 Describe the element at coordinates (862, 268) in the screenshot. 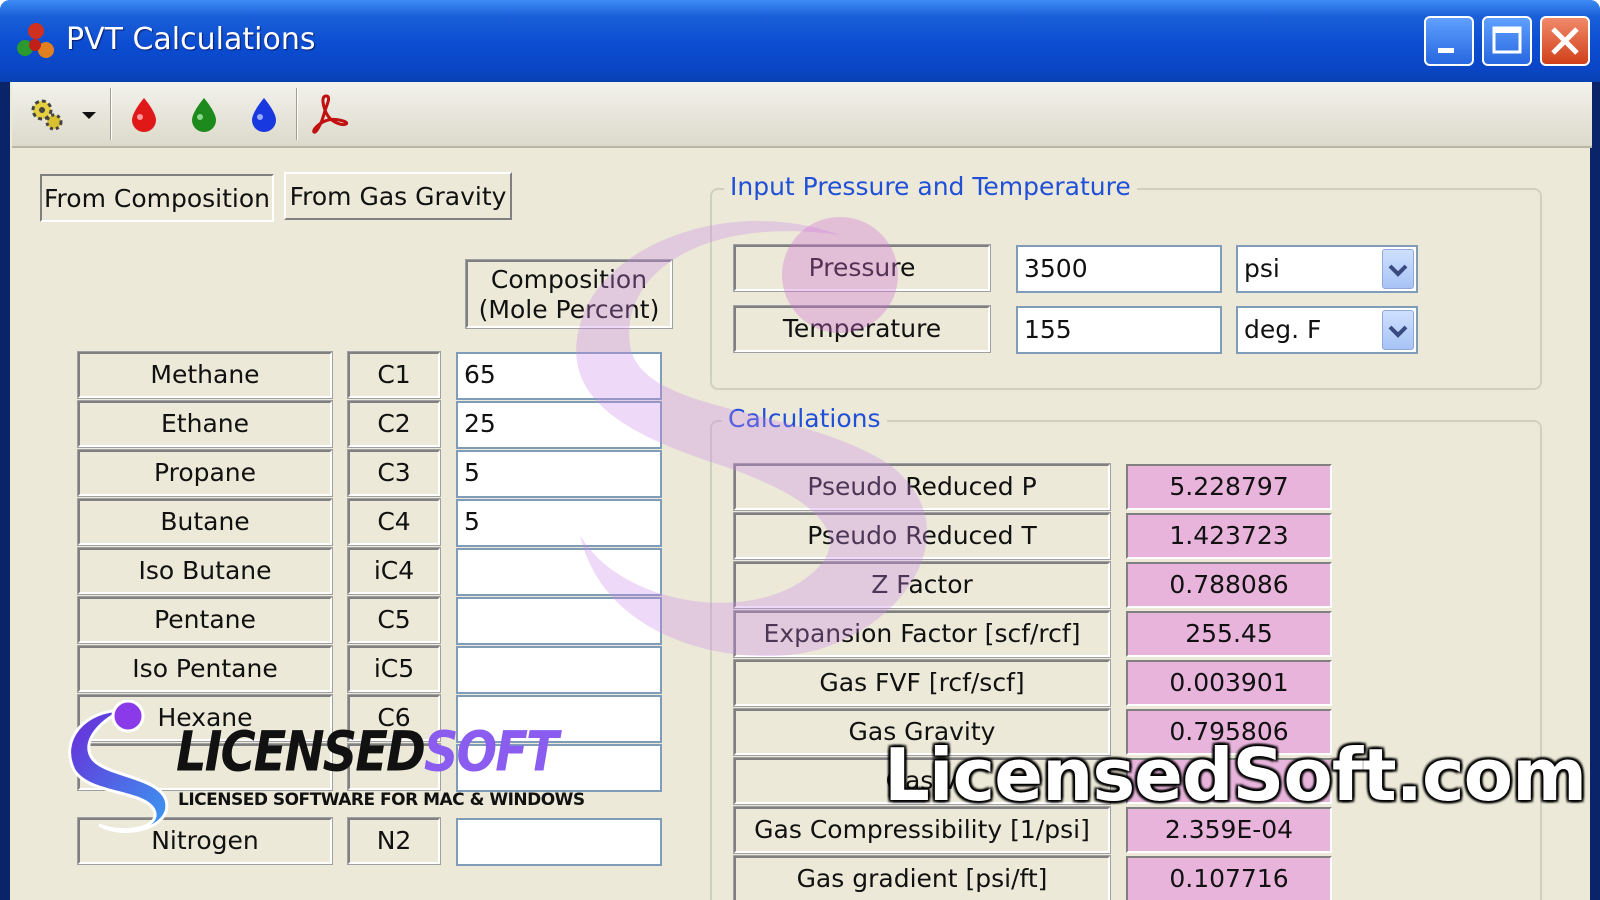

I see `pressure-label: Pressure` at that location.